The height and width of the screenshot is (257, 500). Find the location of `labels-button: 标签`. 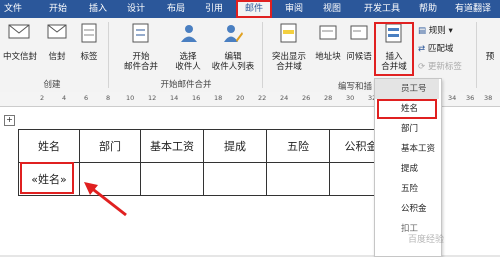

labels-button: 标签 is located at coordinates (89, 46).